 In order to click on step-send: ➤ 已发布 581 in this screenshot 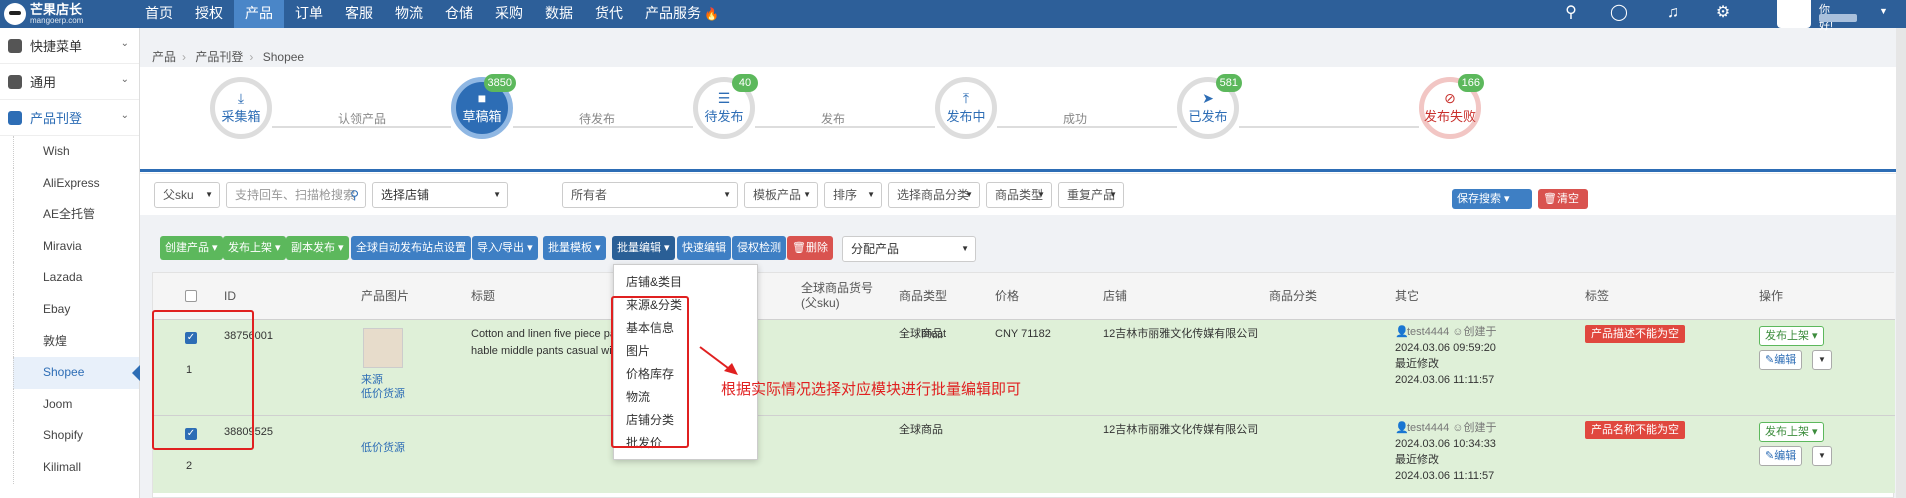, I will do `click(1209, 106)`.